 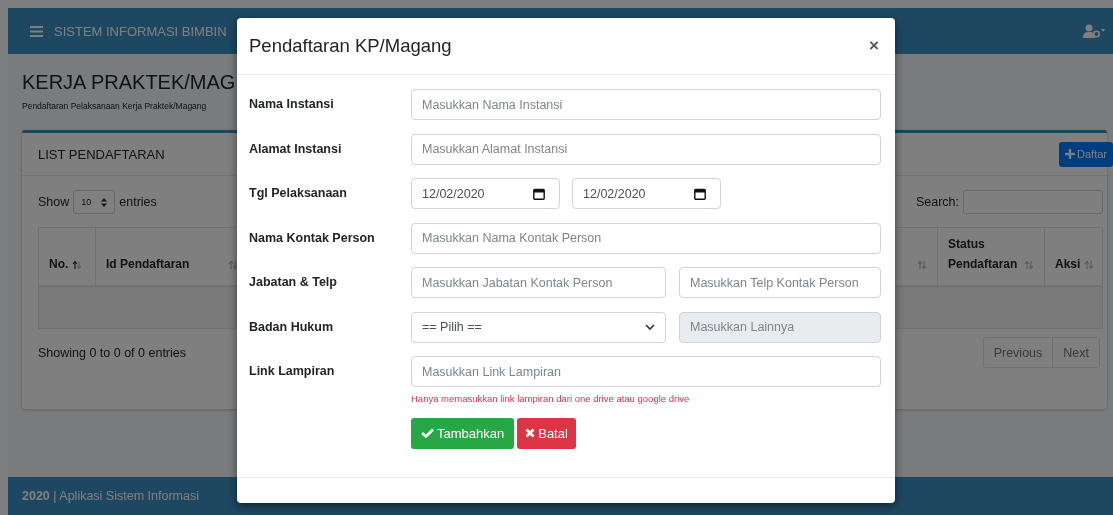 I want to click on submit-button: Tambahkan, so click(x=463, y=433).